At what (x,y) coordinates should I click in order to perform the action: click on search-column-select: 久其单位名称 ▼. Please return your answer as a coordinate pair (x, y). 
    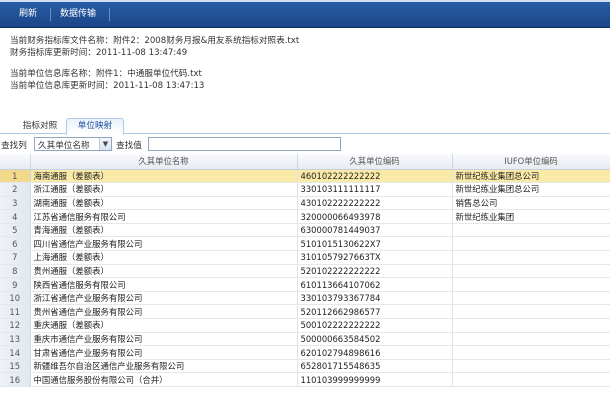
    Looking at the image, I should click on (73, 144).